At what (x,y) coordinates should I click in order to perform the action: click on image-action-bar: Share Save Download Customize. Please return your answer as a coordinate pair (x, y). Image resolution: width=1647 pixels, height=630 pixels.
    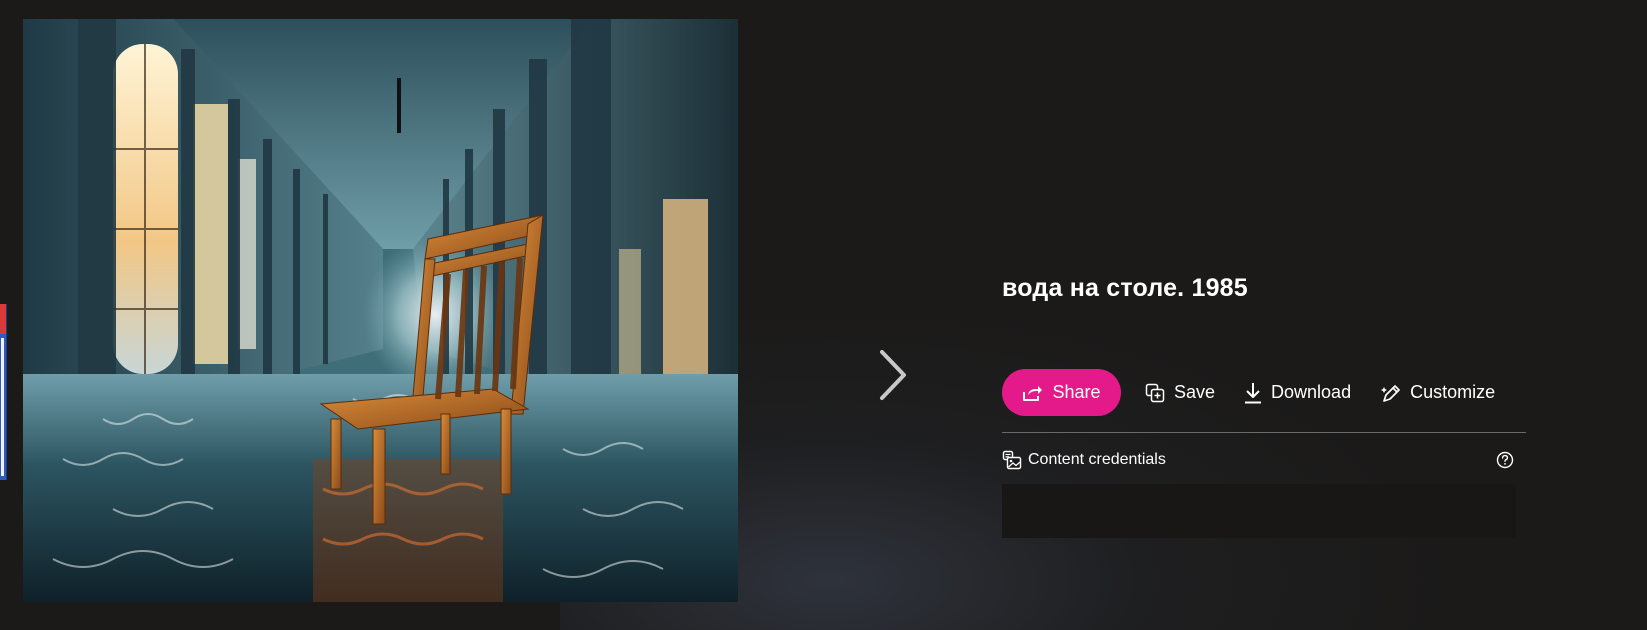
    Looking at the image, I should click on (1248, 392).